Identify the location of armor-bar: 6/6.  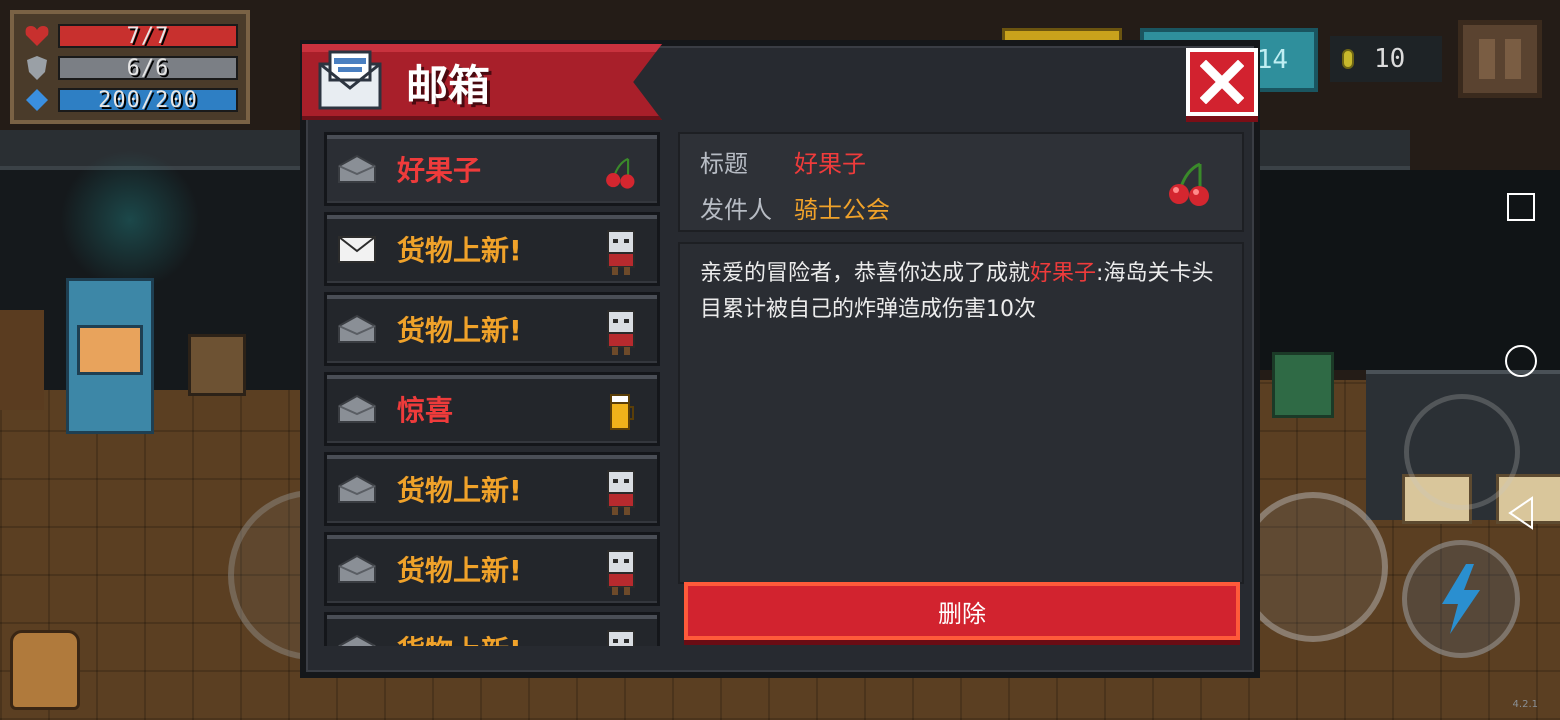
(148, 68).